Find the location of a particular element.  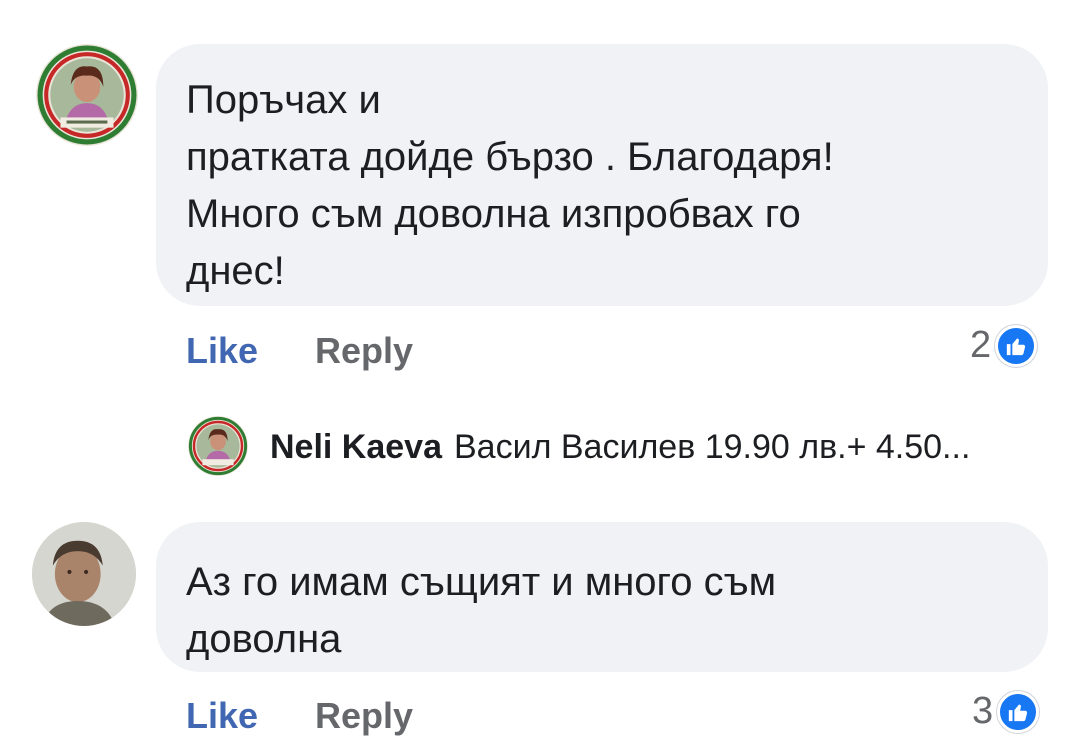

reply-author-avatar is located at coordinates (218, 446).